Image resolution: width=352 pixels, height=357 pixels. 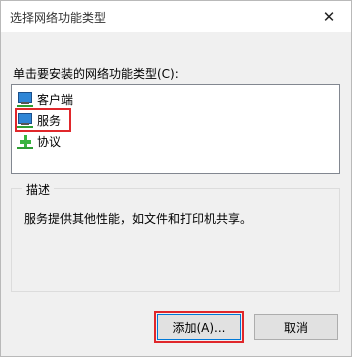 What do you see at coordinates (26, 141) in the screenshot?
I see `protocol-icon` at bounding box center [26, 141].